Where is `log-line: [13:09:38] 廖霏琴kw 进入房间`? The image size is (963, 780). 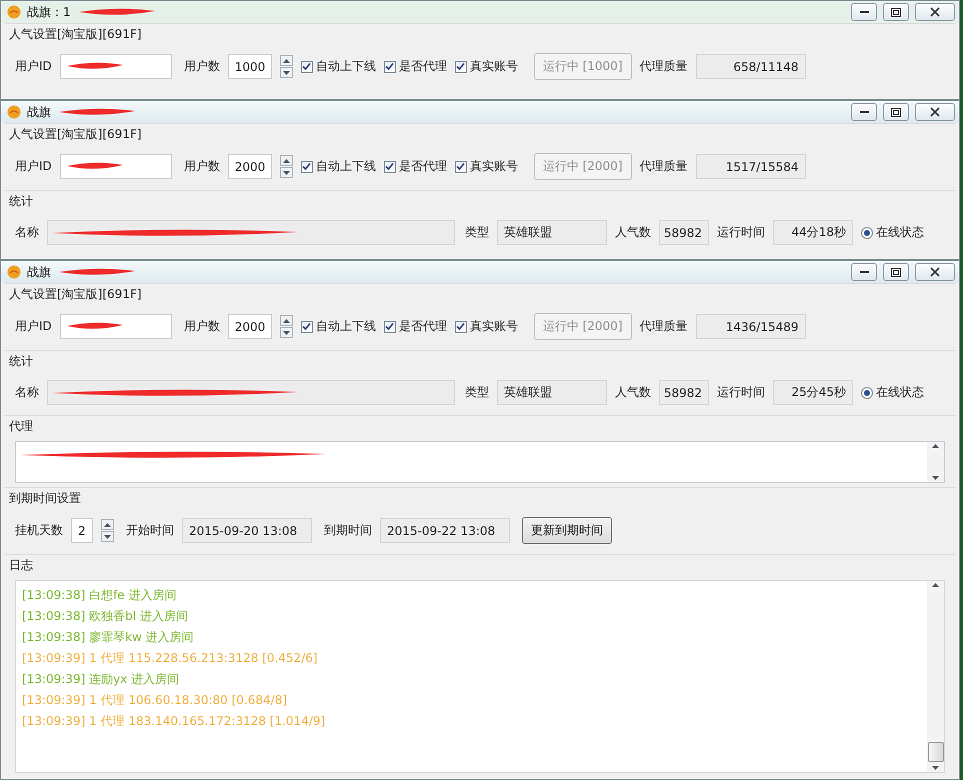 log-line: [13:09:38] 廖霏琴kw 进入房间 is located at coordinates (108, 636).